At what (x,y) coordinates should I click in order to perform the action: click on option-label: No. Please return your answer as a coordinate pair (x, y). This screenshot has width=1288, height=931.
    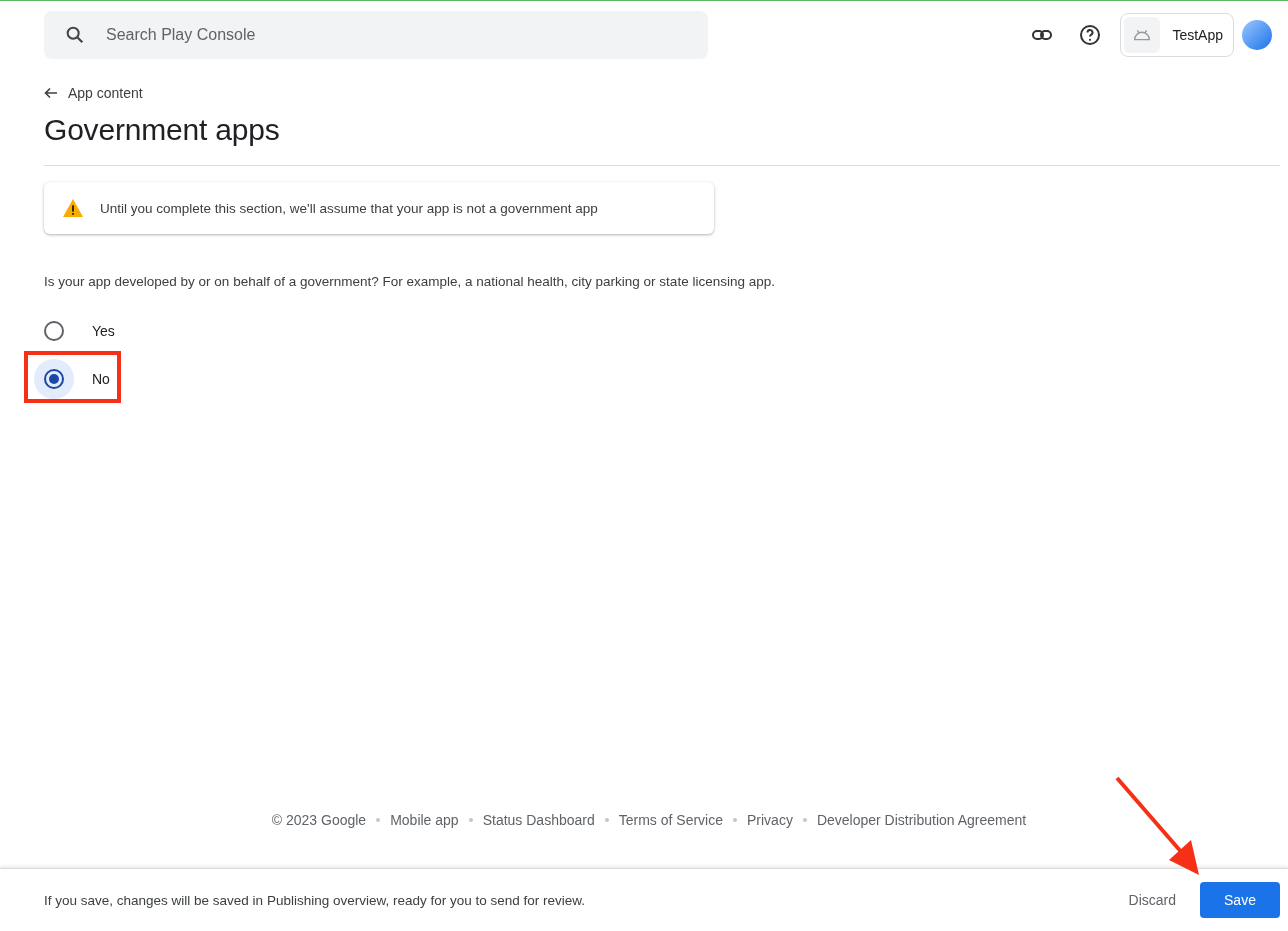
    Looking at the image, I should click on (101, 379).